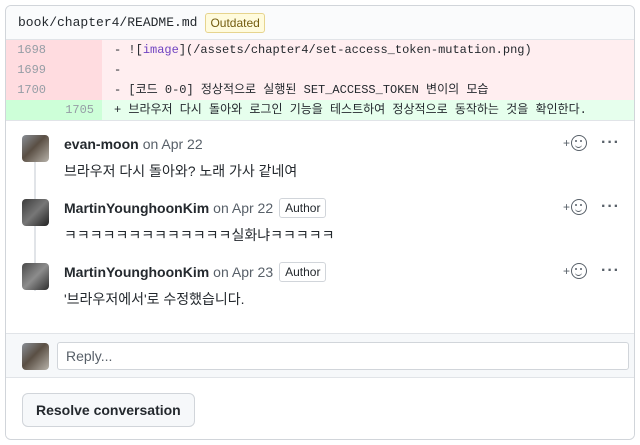  I want to click on comment-header: evan-moon on Apr 22, so click(349, 141).